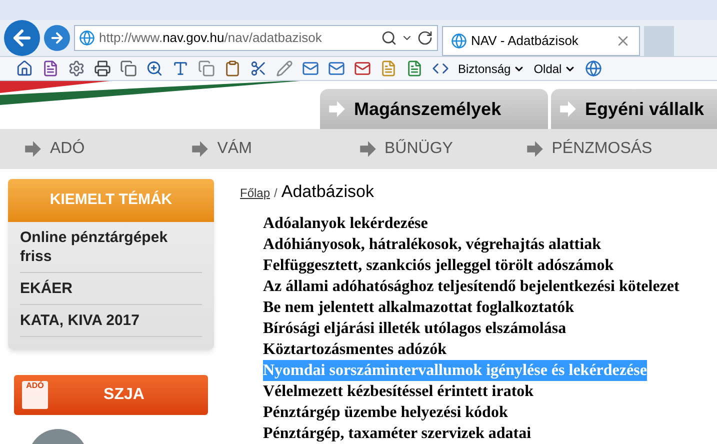 This screenshot has height=444, width=717. What do you see at coordinates (398, 391) in the screenshot?
I see `database-link: Vélelmezett kézbesítéssel érintett iratok` at bounding box center [398, 391].